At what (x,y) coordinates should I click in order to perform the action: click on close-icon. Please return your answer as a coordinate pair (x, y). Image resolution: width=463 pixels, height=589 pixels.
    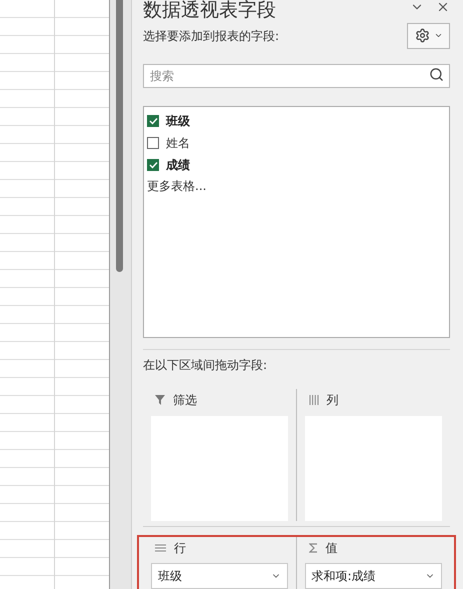
    Looking at the image, I should click on (443, 7).